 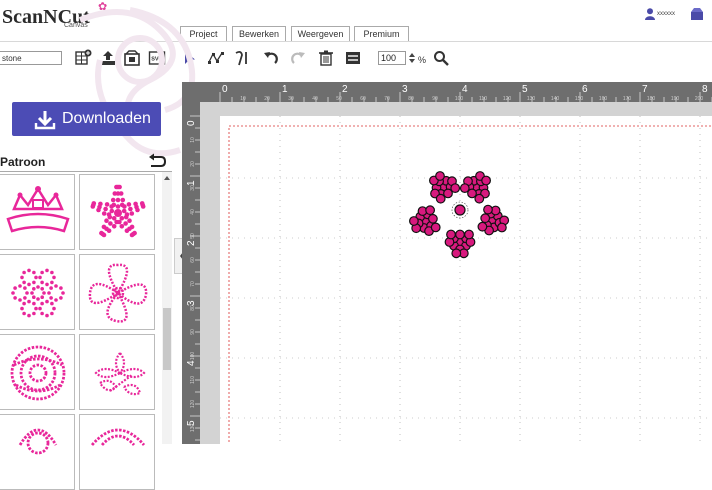 I want to click on rose-rhinestone-pattern, so click(x=38, y=373).